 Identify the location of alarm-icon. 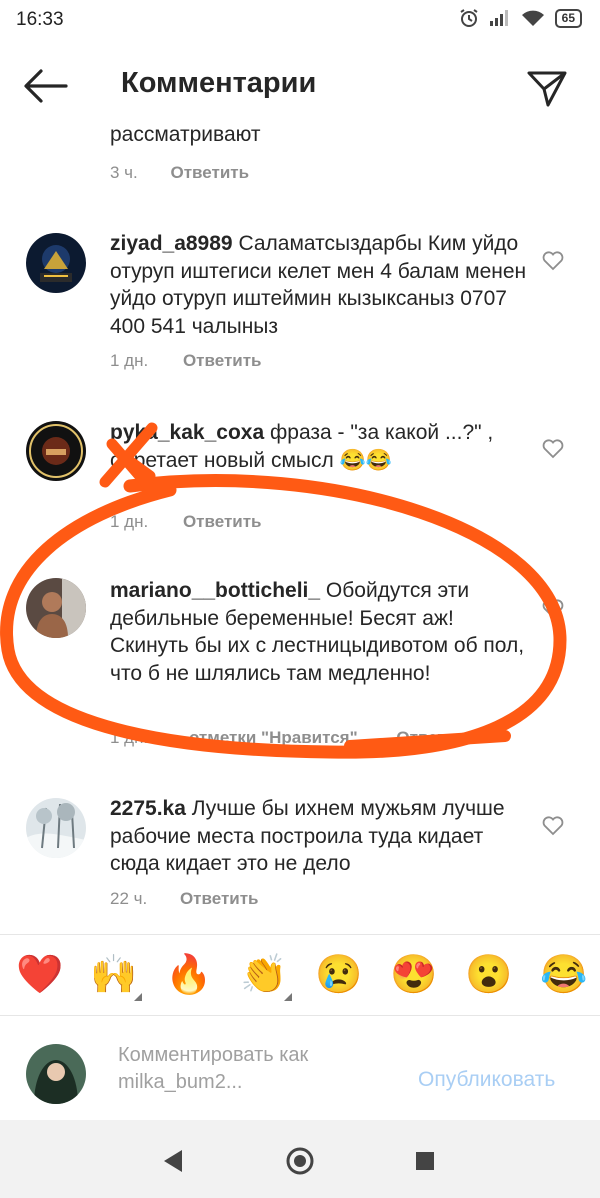
(469, 18).